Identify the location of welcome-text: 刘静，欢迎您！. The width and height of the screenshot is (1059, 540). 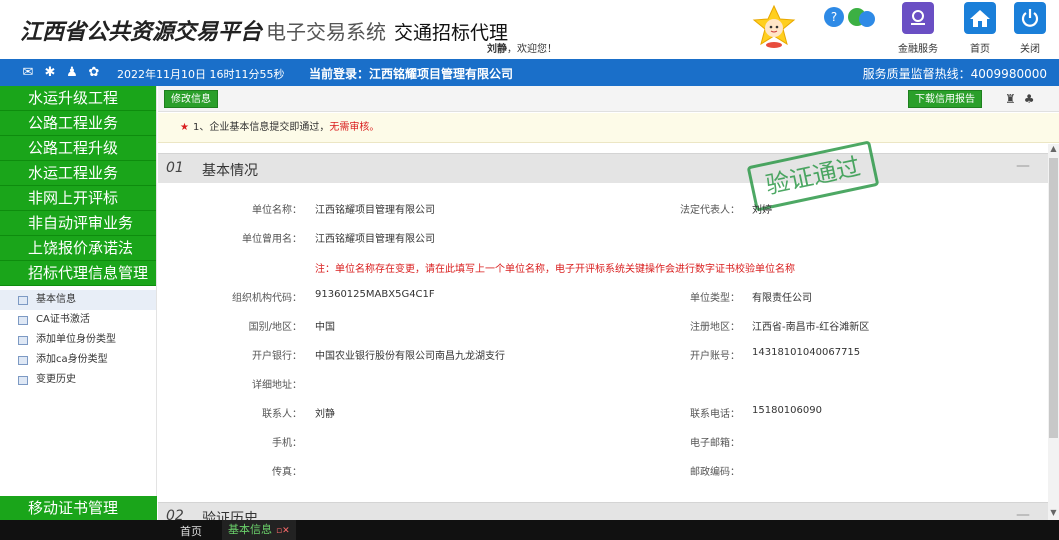
(522, 47).